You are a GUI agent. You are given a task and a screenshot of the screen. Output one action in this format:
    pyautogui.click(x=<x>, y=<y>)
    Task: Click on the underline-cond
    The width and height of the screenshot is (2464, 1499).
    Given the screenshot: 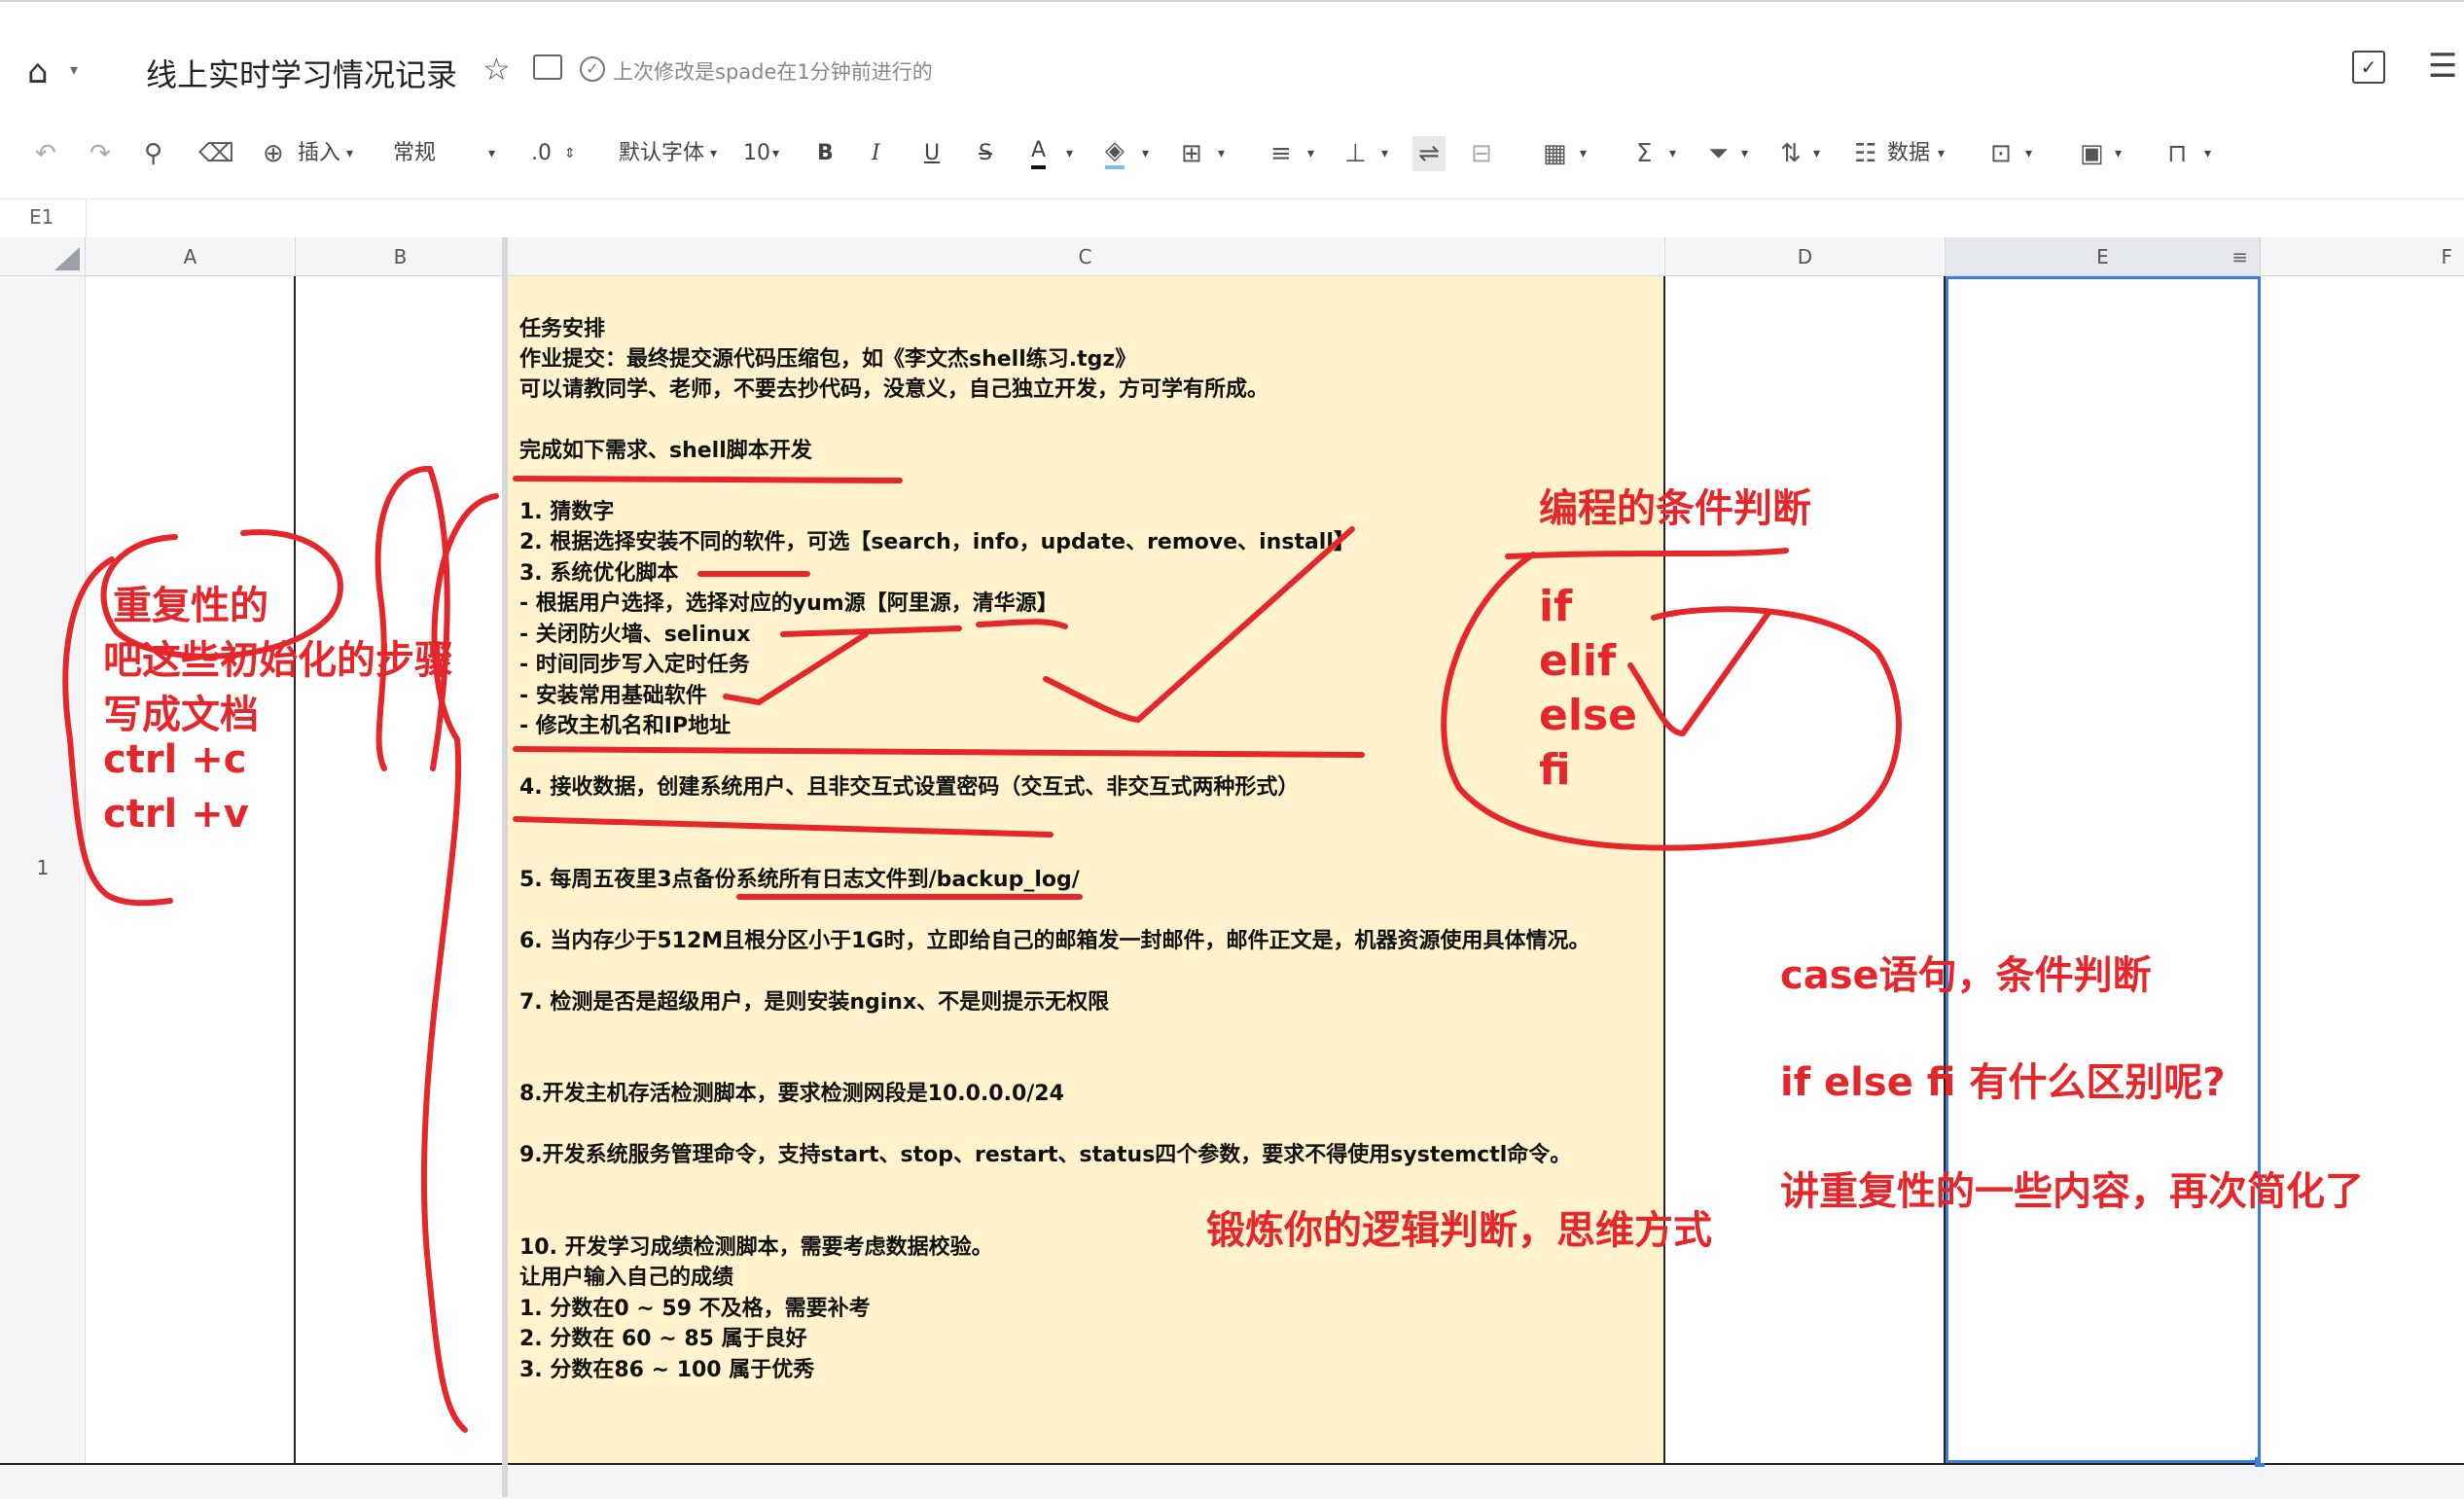 What is the action you would take?
    pyautogui.click(x=1647, y=554)
    